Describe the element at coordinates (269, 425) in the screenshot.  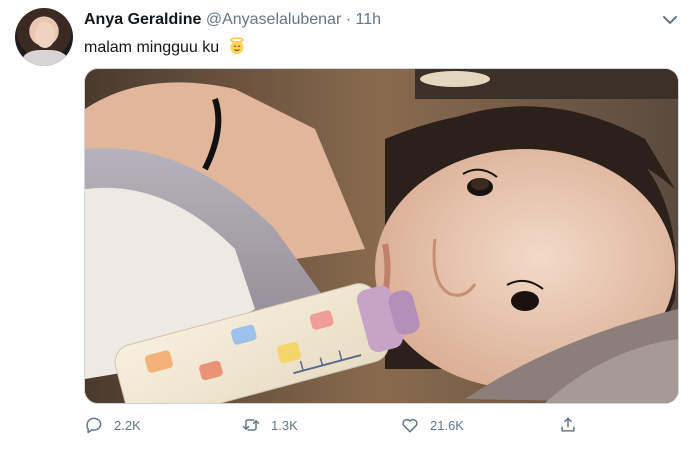
I see `retweet-button: 1.3K` at that location.